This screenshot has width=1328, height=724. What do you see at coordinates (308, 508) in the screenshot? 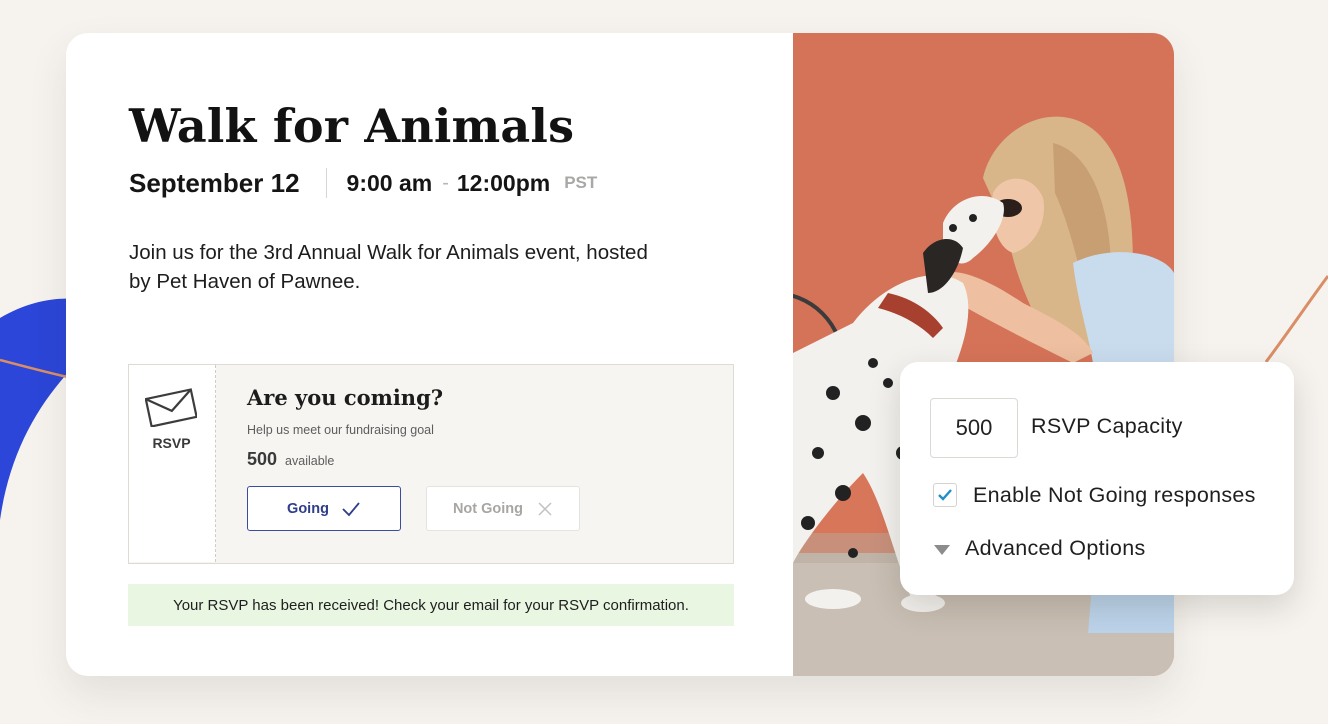
I see `going-button-label: Going` at bounding box center [308, 508].